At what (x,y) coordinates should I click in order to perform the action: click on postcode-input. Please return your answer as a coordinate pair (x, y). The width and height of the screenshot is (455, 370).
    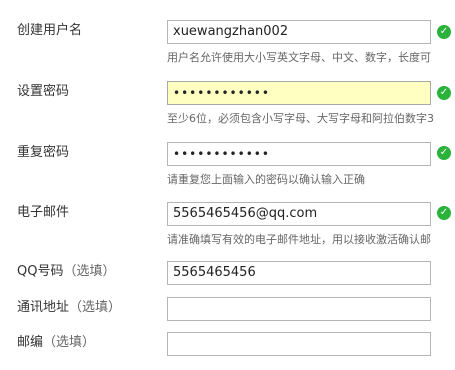
    Looking at the image, I should click on (299, 344).